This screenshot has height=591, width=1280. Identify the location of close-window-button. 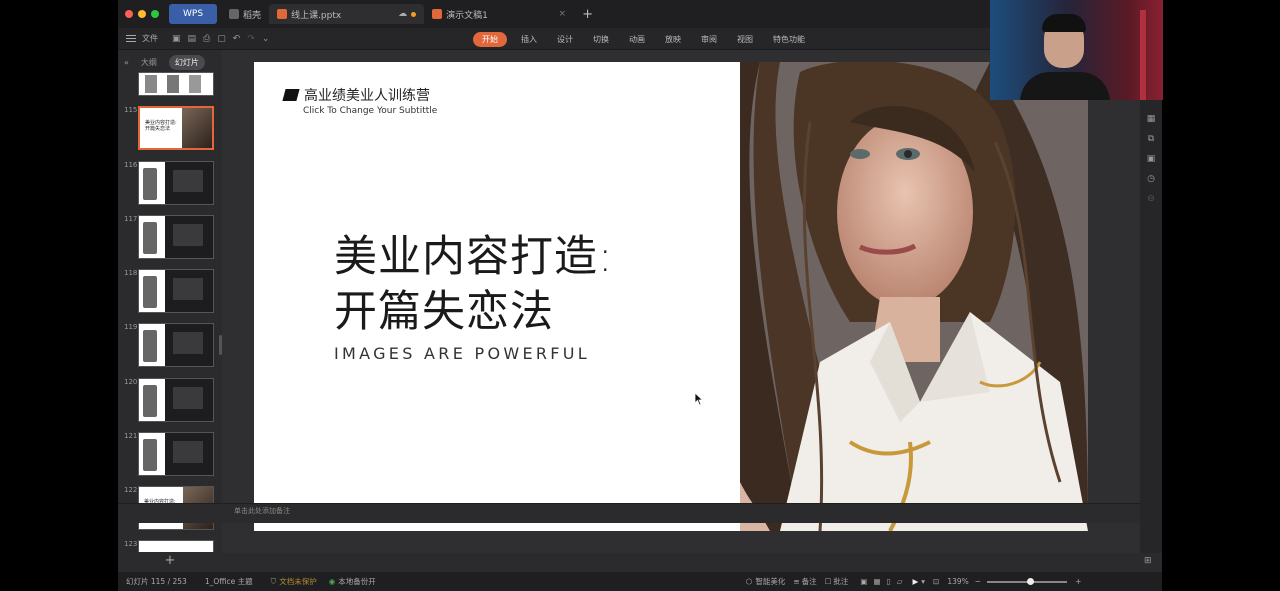
(129, 14).